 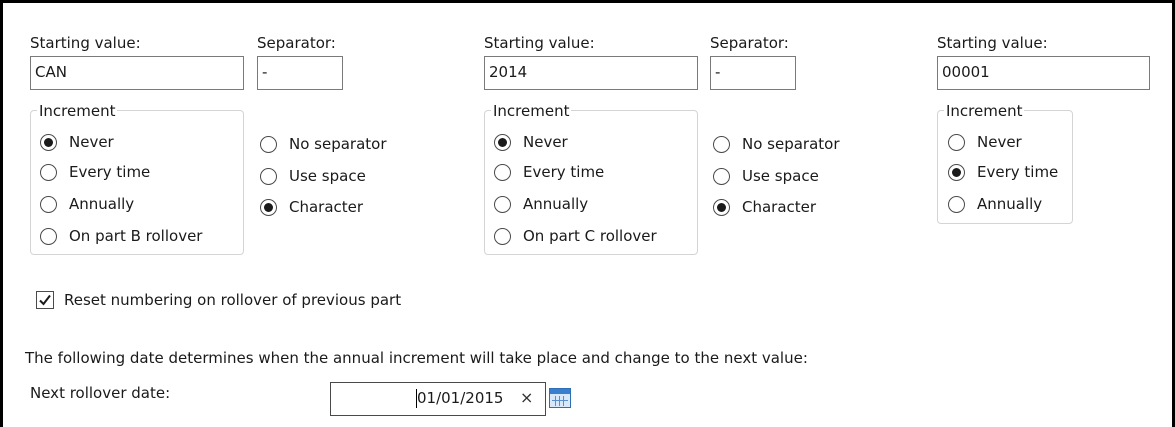 I want to click on part-b-increment-annually: Annually, so click(x=541, y=204).